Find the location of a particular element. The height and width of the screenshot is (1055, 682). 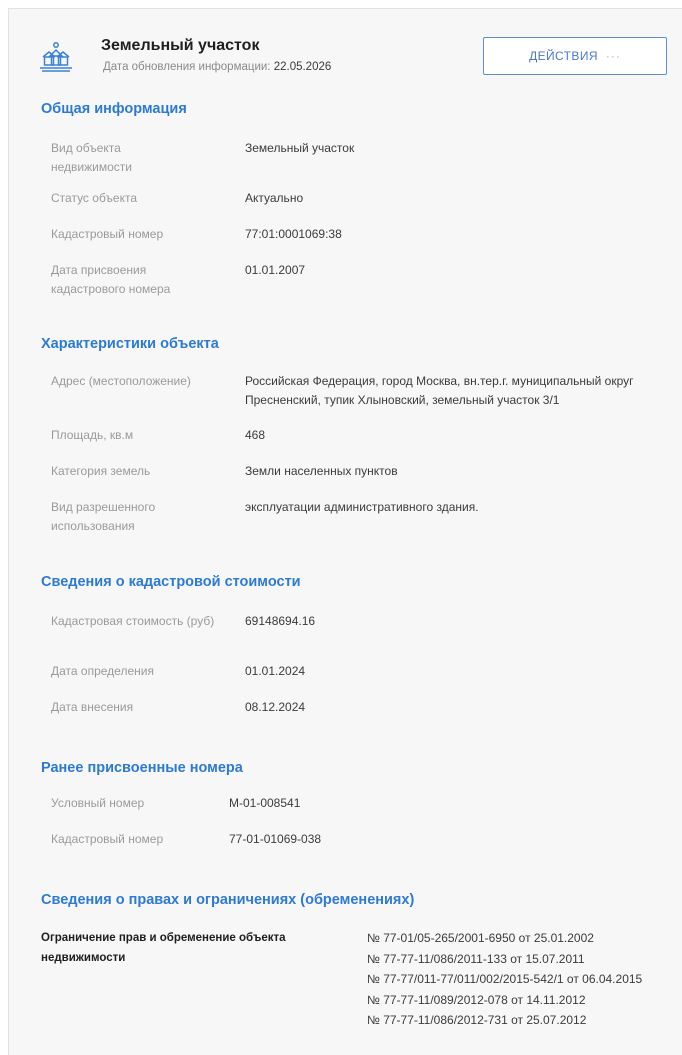

section-title-previous-numbers: Ранее присвоенные номера is located at coordinates (142, 768).